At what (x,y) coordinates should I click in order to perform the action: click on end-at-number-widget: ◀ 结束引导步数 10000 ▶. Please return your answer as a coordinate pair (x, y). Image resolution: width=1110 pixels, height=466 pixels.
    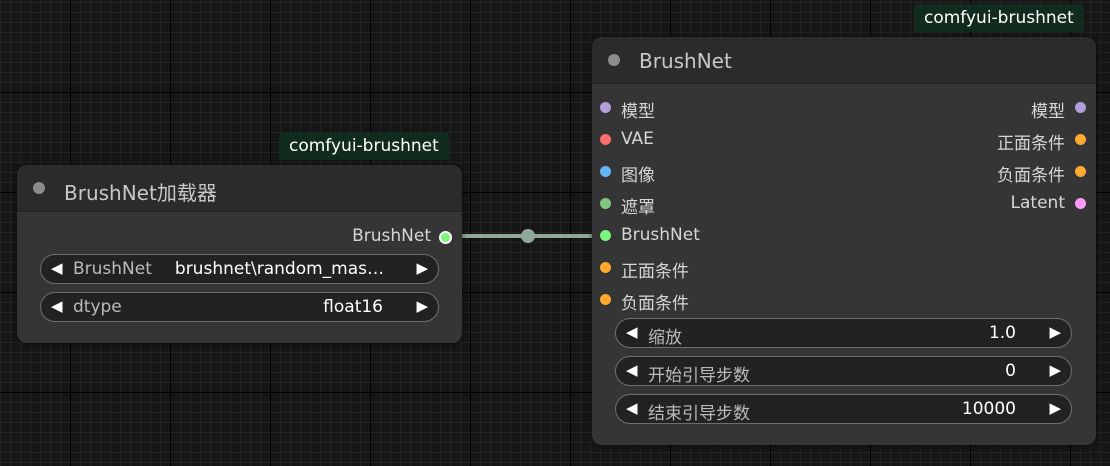
    Looking at the image, I should click on (843, 409).